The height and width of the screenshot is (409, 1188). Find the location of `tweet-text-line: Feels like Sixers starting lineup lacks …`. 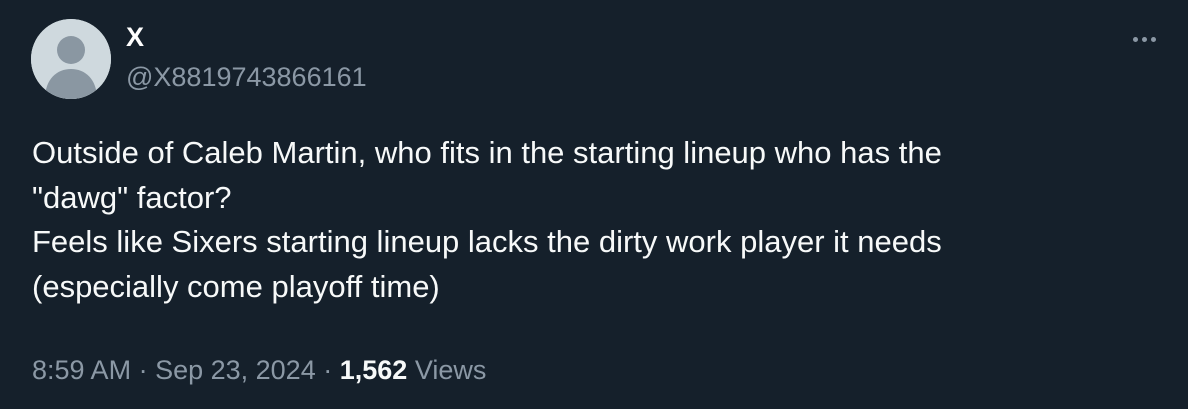

tweet-text-line: Feels like Sixers starting lineup lacks … is located at coordinates (487, 241).